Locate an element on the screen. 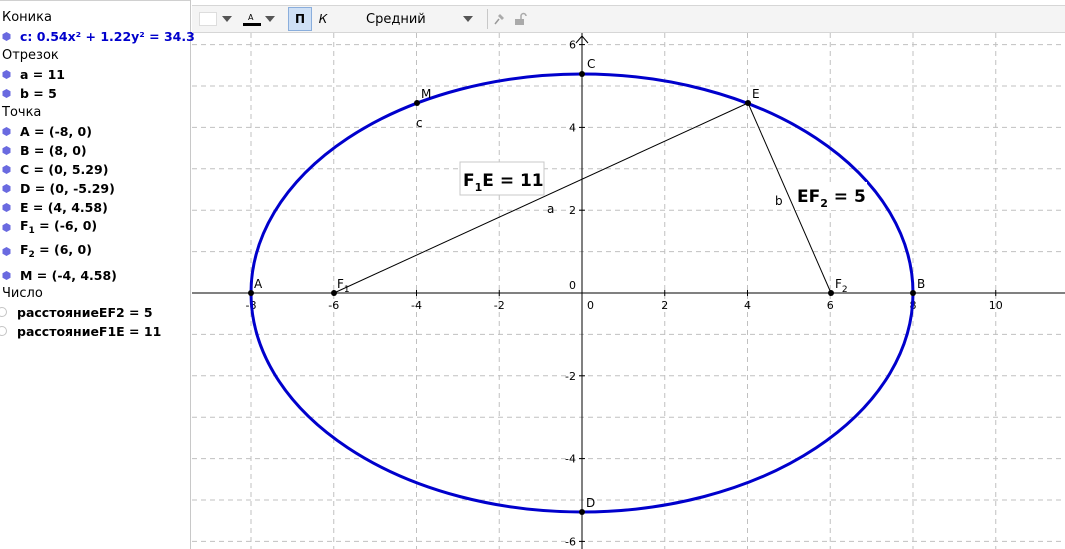 Image resolution: width=1065 pixels, height=549 pixels. x-tick-label: -2 is located at coordinates (499, 305).